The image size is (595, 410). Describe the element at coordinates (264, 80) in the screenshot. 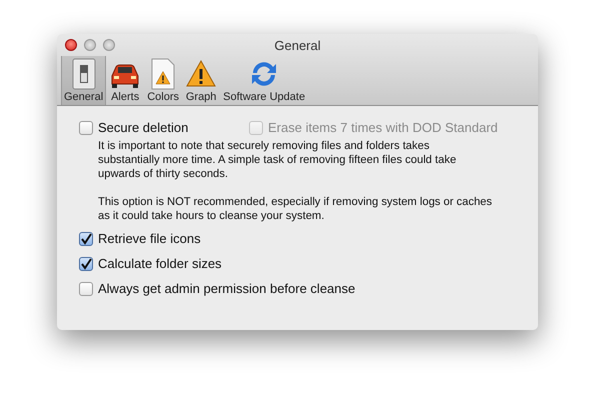

I see `toolbar-tab: Software Update` at that location.